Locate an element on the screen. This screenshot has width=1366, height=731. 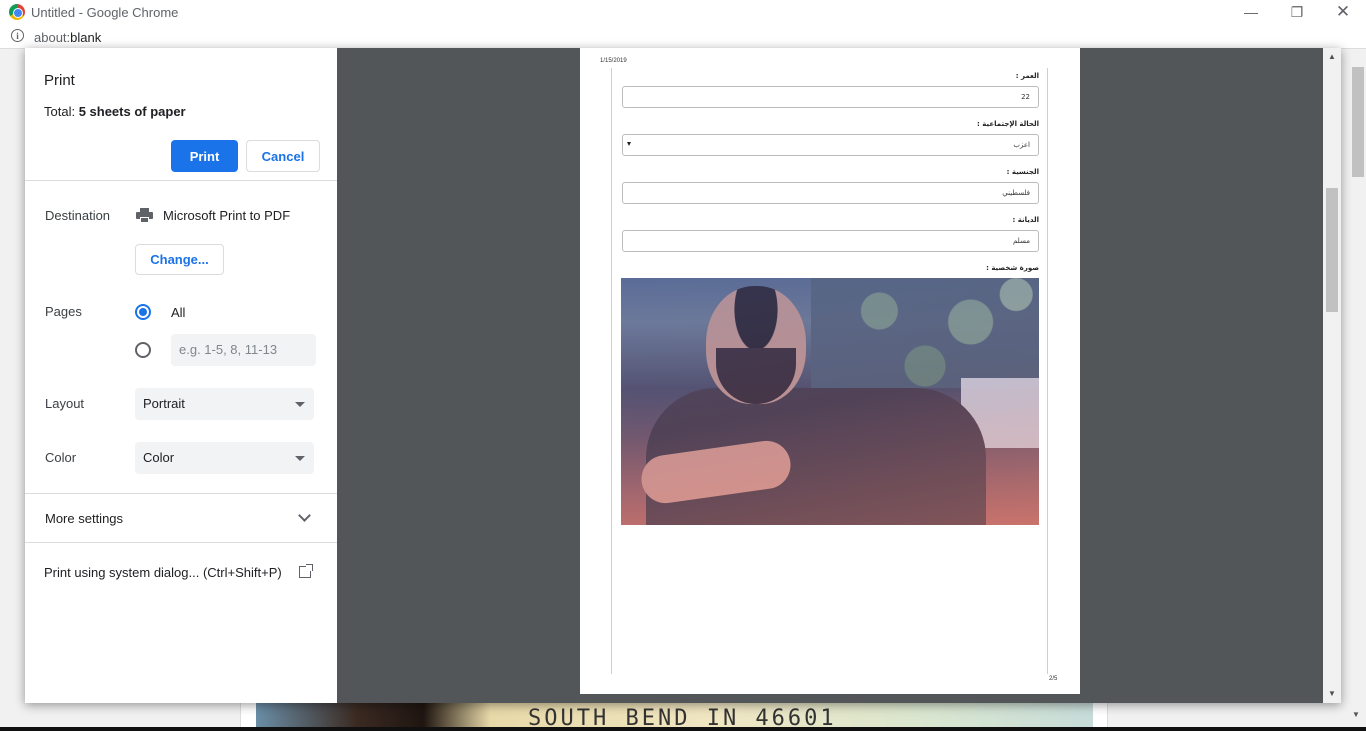
site-info-icon: i is located at coordinates (17, 35).